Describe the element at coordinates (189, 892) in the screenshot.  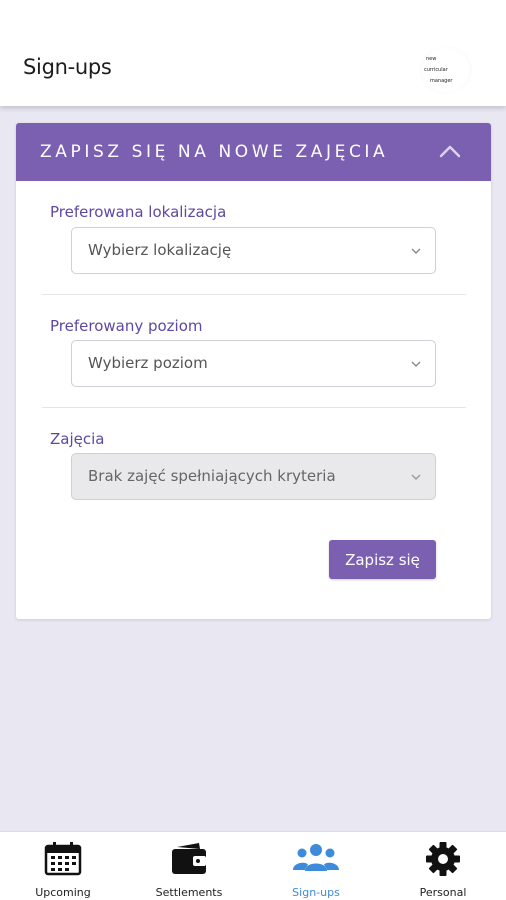
I see `nav-label-settlements: Settlements` at that location.